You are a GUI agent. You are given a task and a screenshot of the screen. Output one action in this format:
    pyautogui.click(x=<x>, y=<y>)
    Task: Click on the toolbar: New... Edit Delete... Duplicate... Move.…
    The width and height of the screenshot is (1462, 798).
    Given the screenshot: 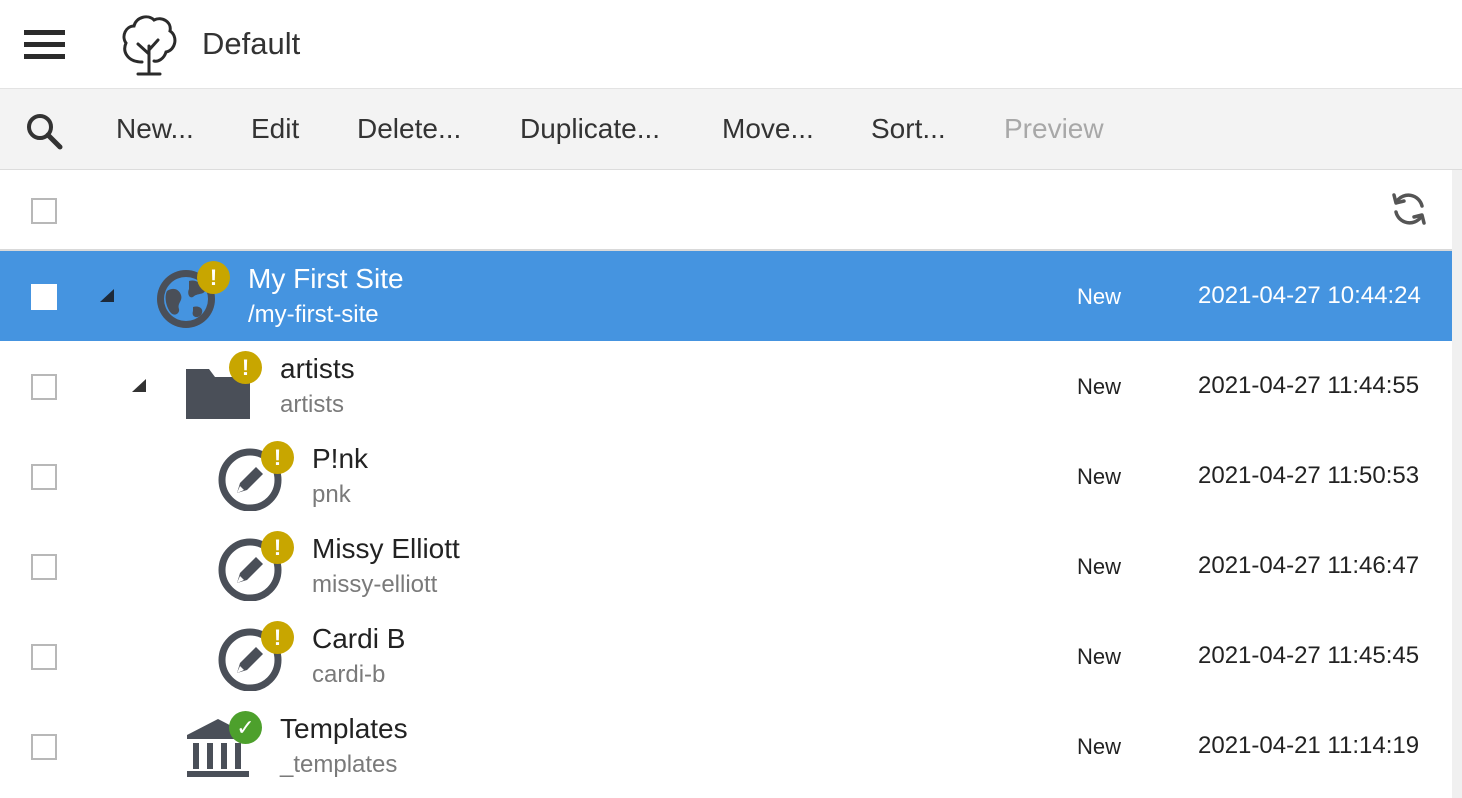 What is the action you would take?
    pyautogui.click(x=731, y=129)
    